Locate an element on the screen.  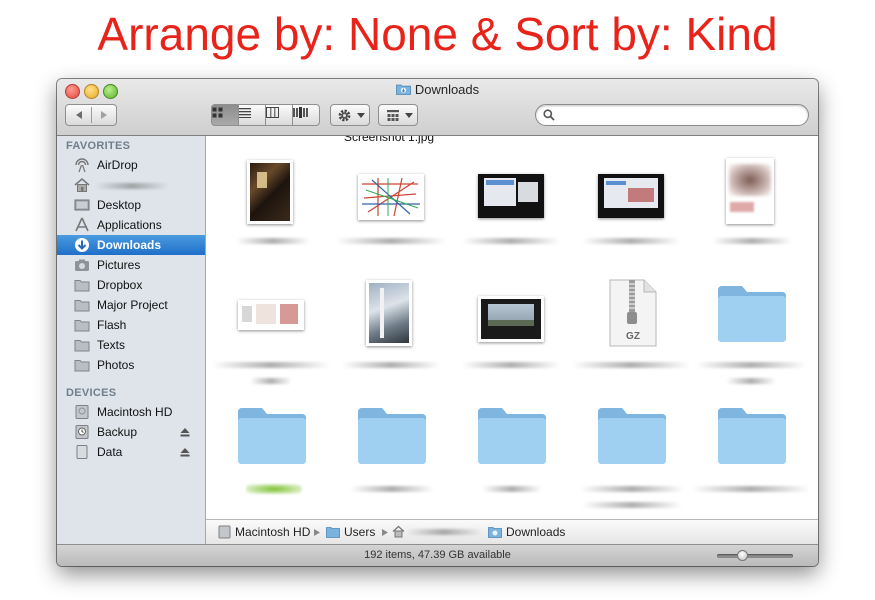
time-machine-drive-icon is located at coordinates (82, 432).